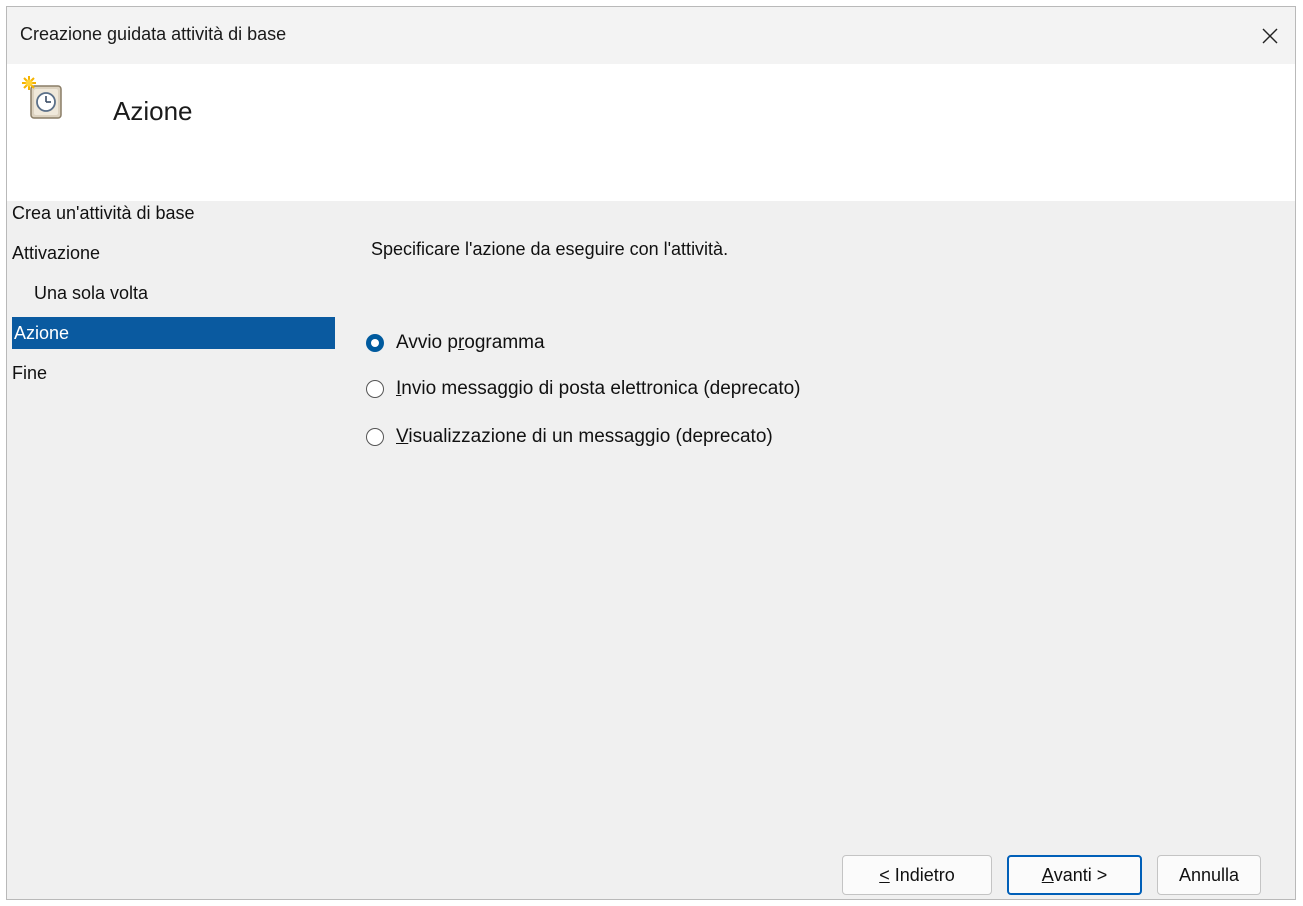 This screenshot has width=1303, height=906. Describe the element at coordinates (42, 97) in the screenshot. I see `scheduled-task-clock-icon` at that location.